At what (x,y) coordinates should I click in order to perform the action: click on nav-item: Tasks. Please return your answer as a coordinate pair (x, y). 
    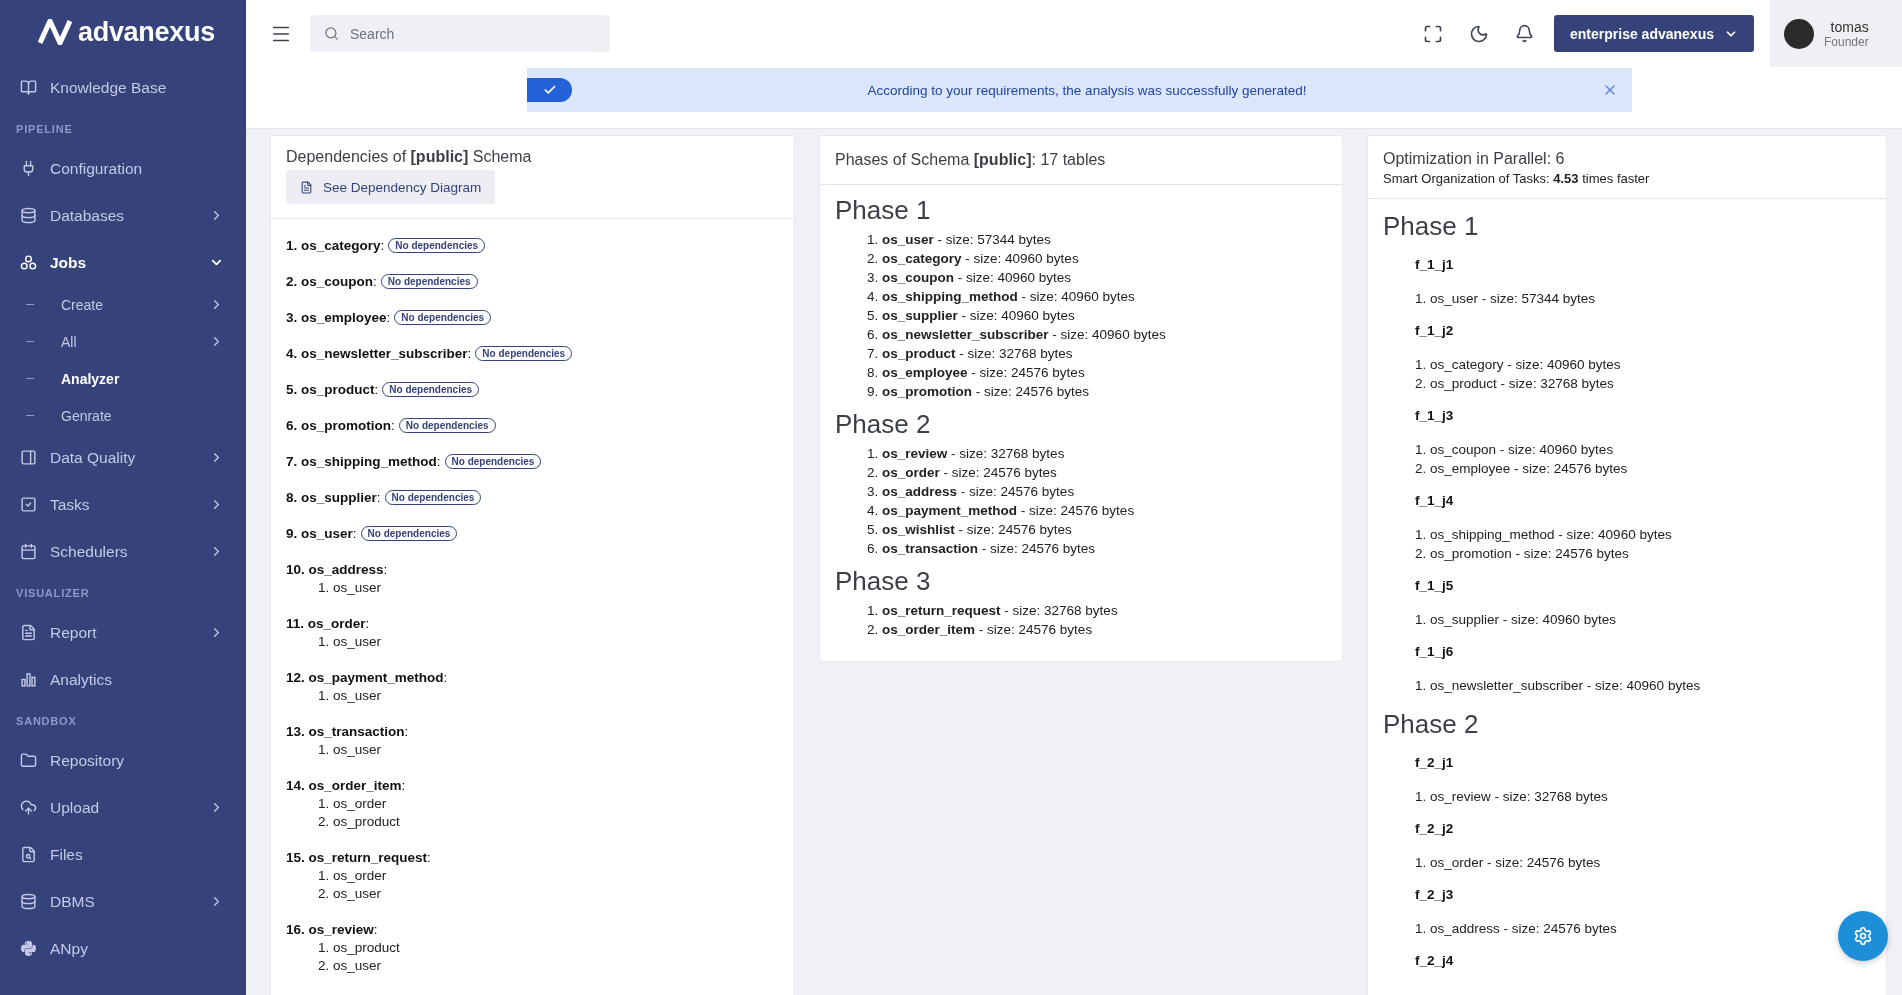
    Looking at the image, I should click on (123, 504).